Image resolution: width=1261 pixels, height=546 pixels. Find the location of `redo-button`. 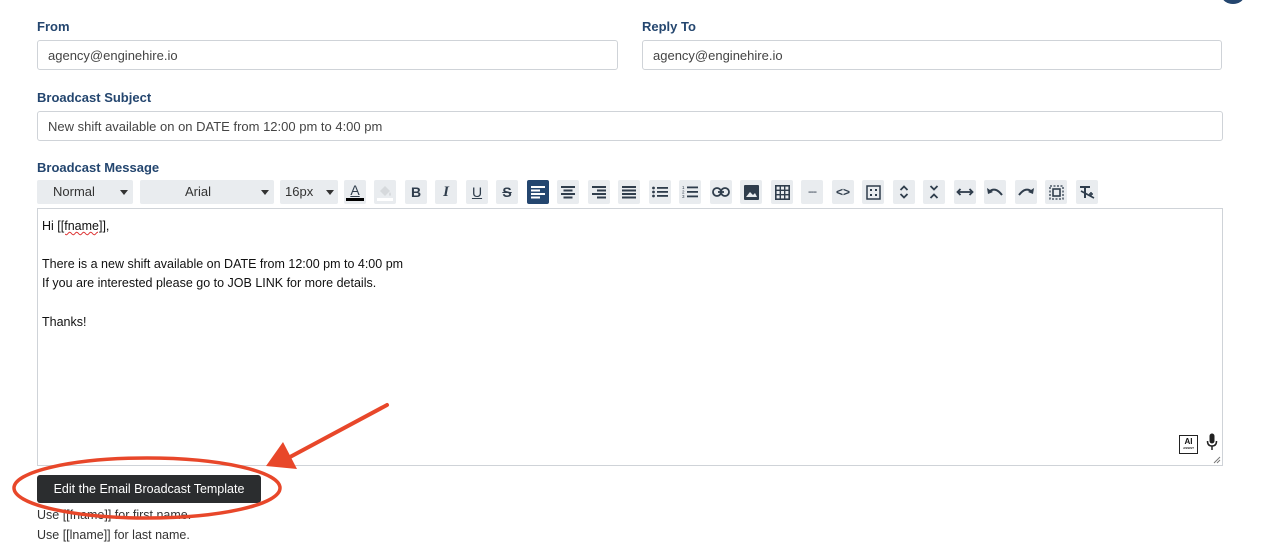

redo-button is located at coordinates (1026, 192).